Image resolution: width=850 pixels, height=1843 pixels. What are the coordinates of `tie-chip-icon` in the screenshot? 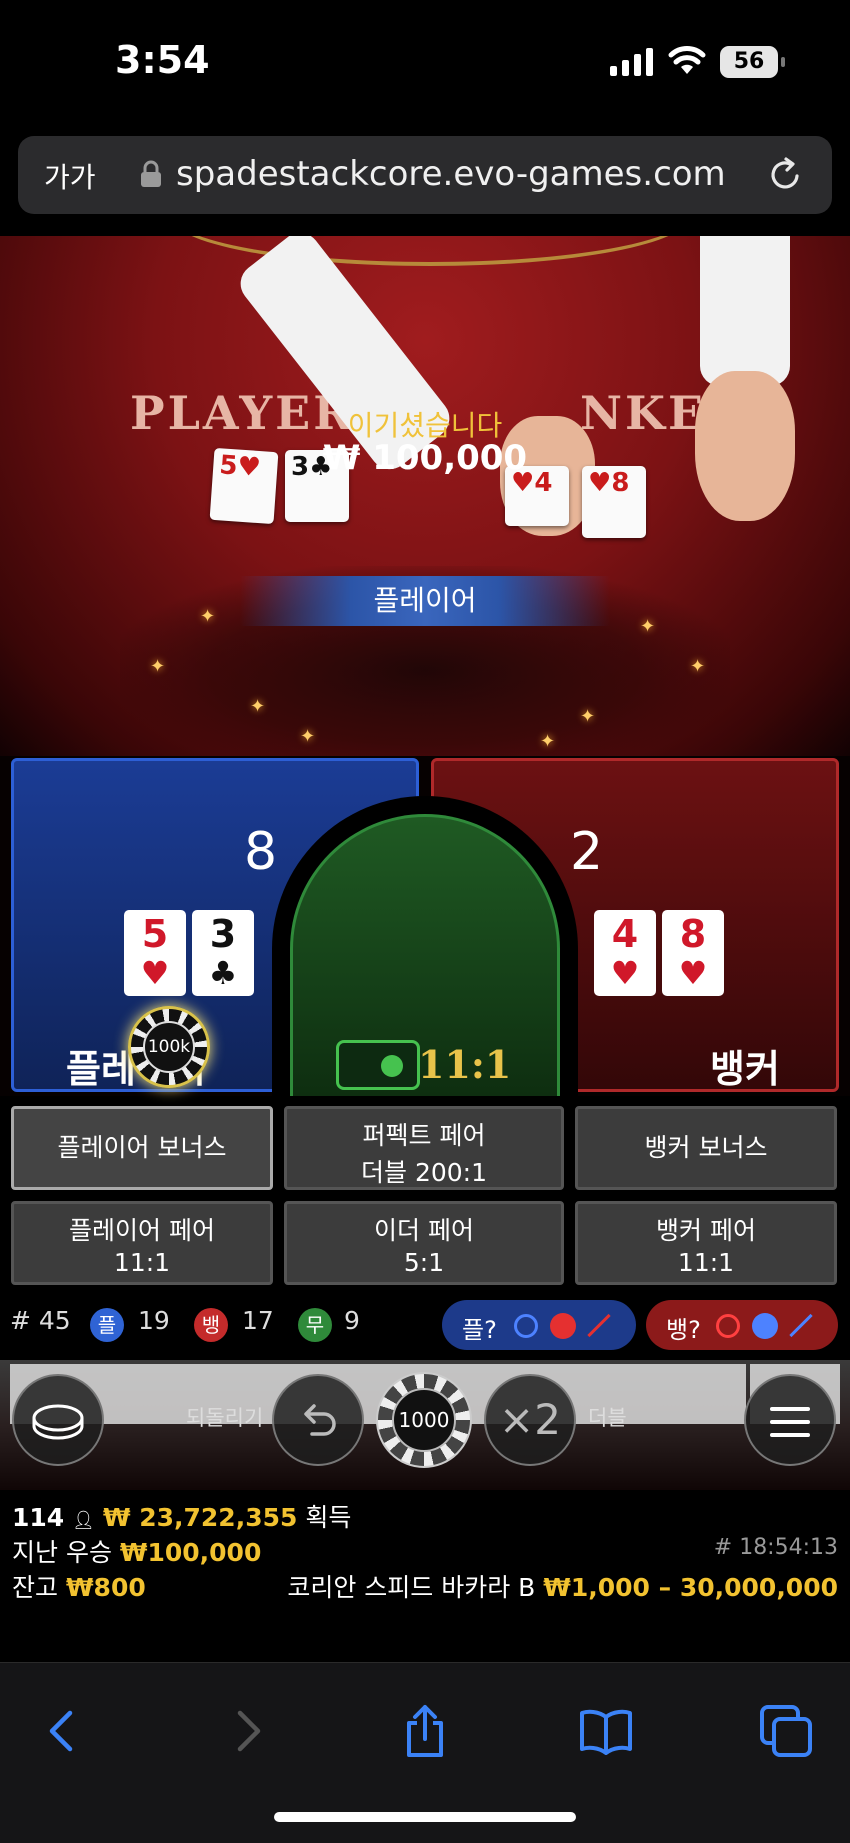 It's located at (378, 1065).